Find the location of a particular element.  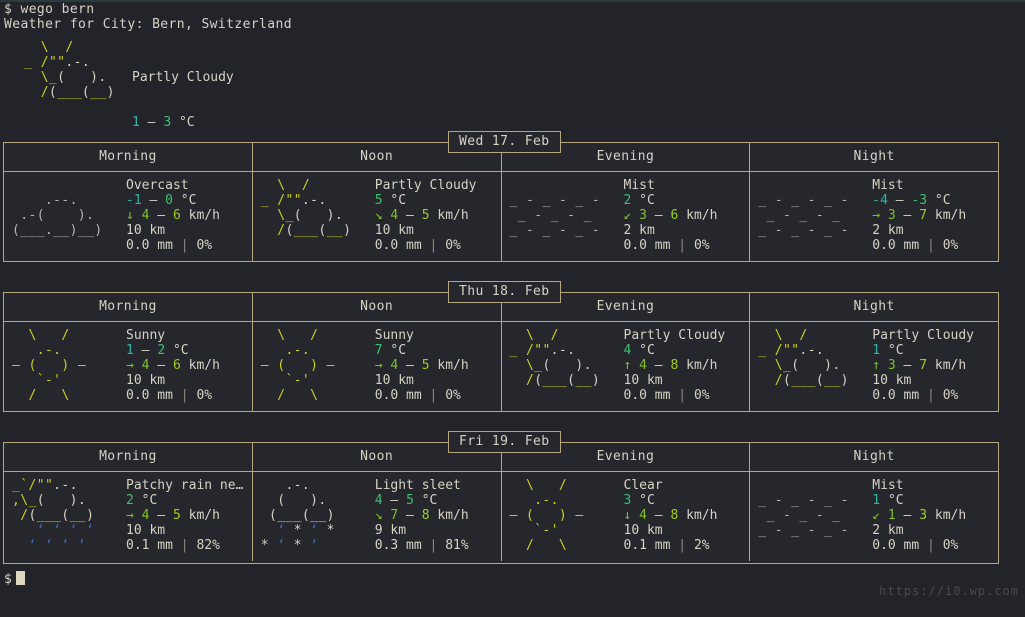

slot-temperature: 1 °C is located at coordinates (888, 350).